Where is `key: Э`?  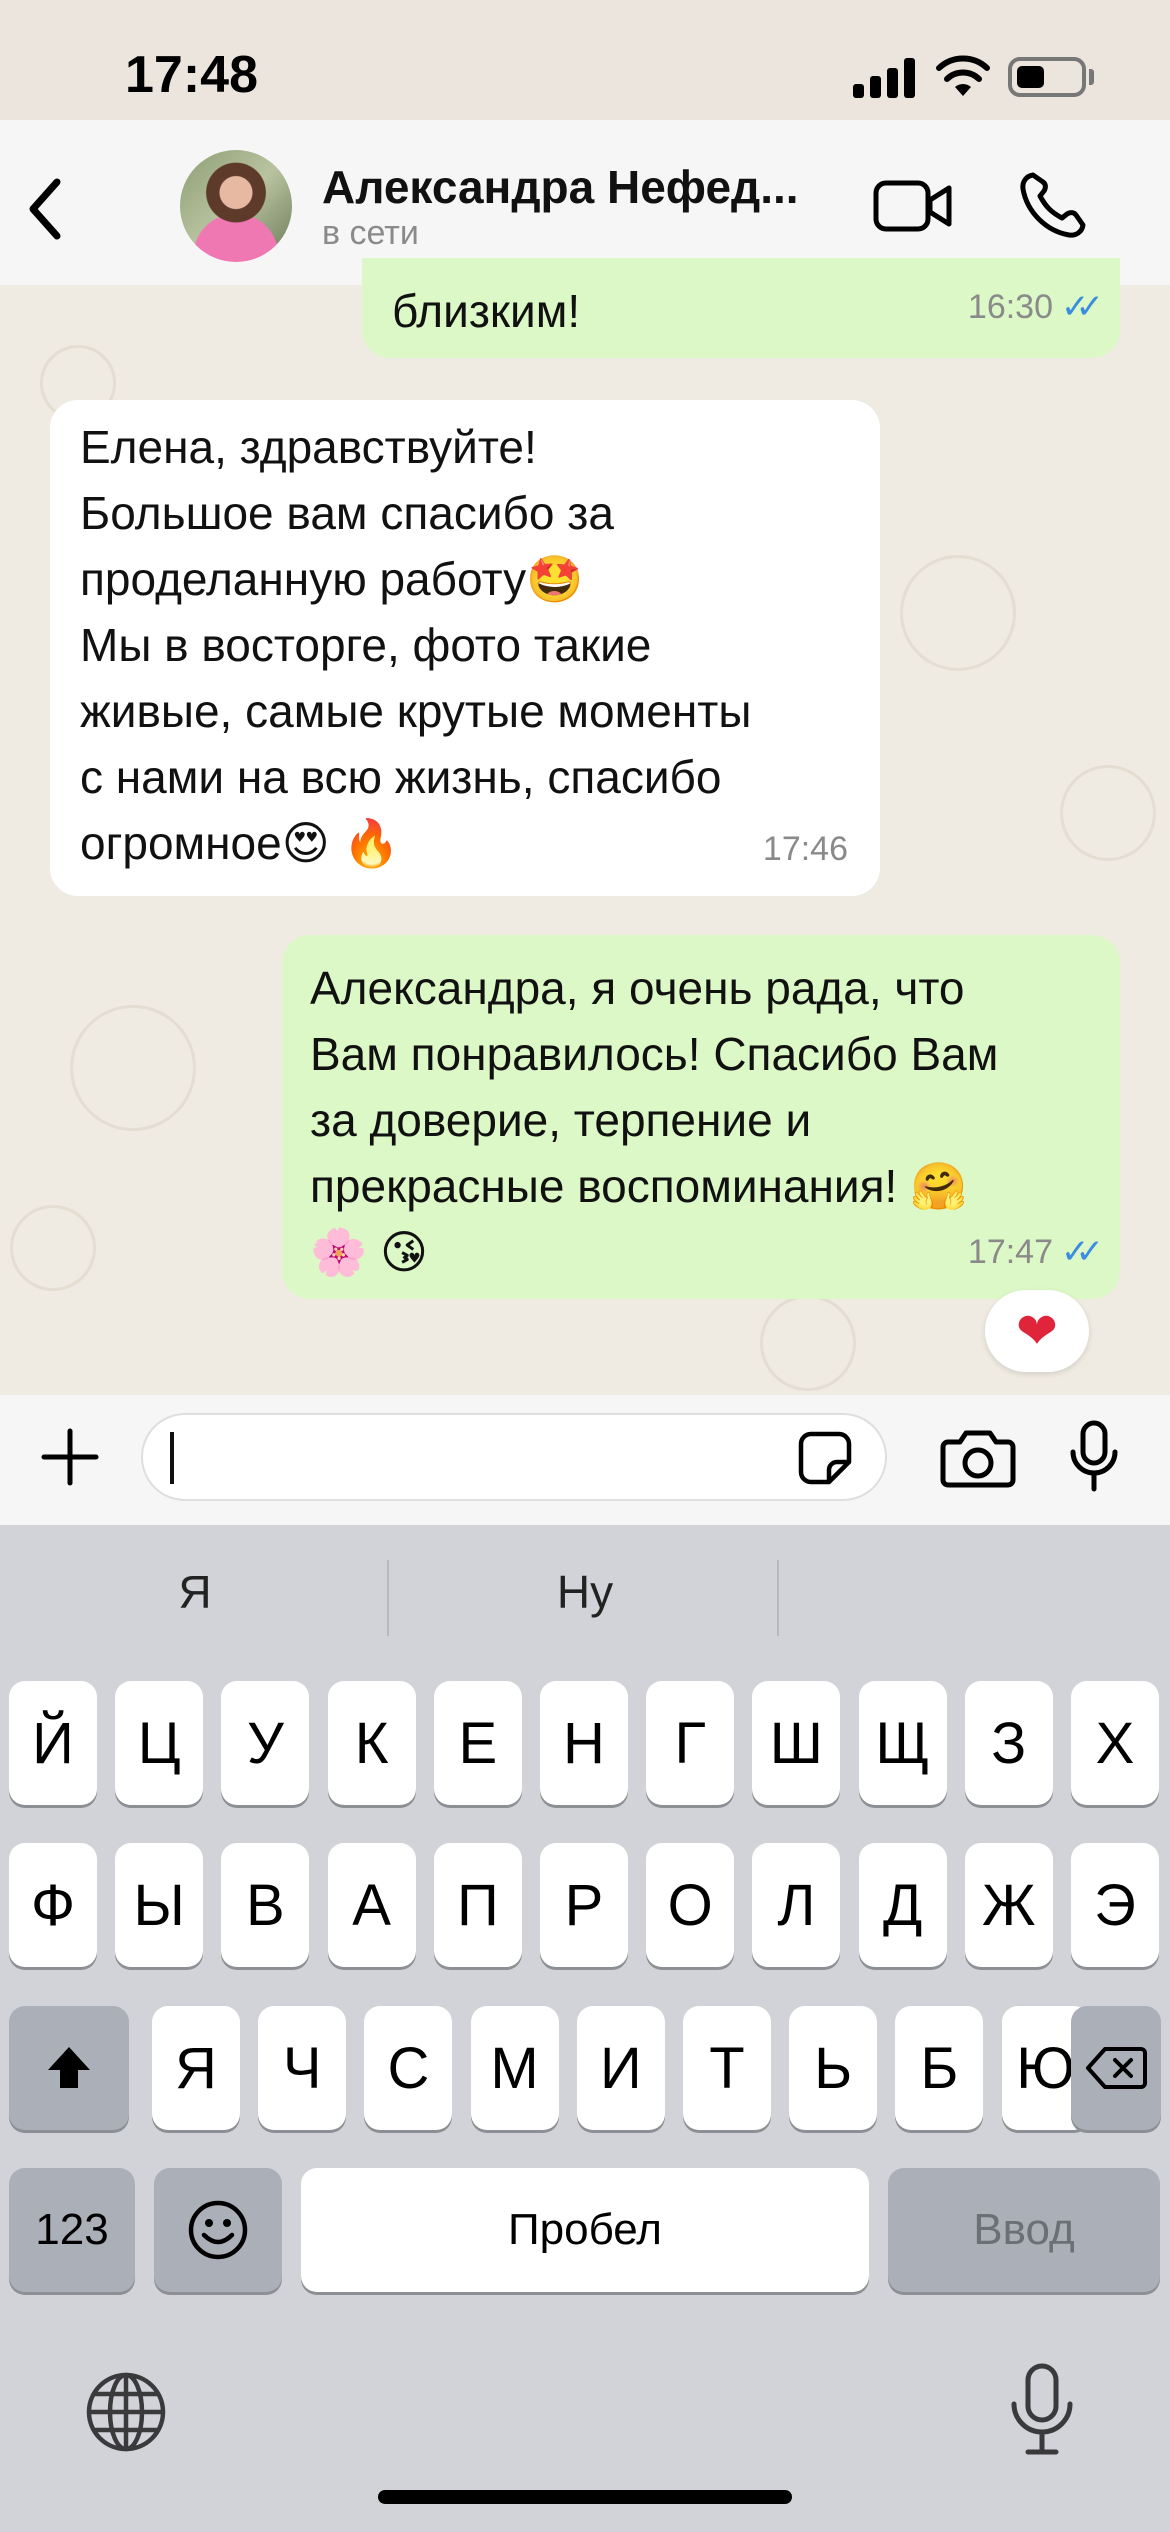
key: Э is located at coordinates (1115, 1905).